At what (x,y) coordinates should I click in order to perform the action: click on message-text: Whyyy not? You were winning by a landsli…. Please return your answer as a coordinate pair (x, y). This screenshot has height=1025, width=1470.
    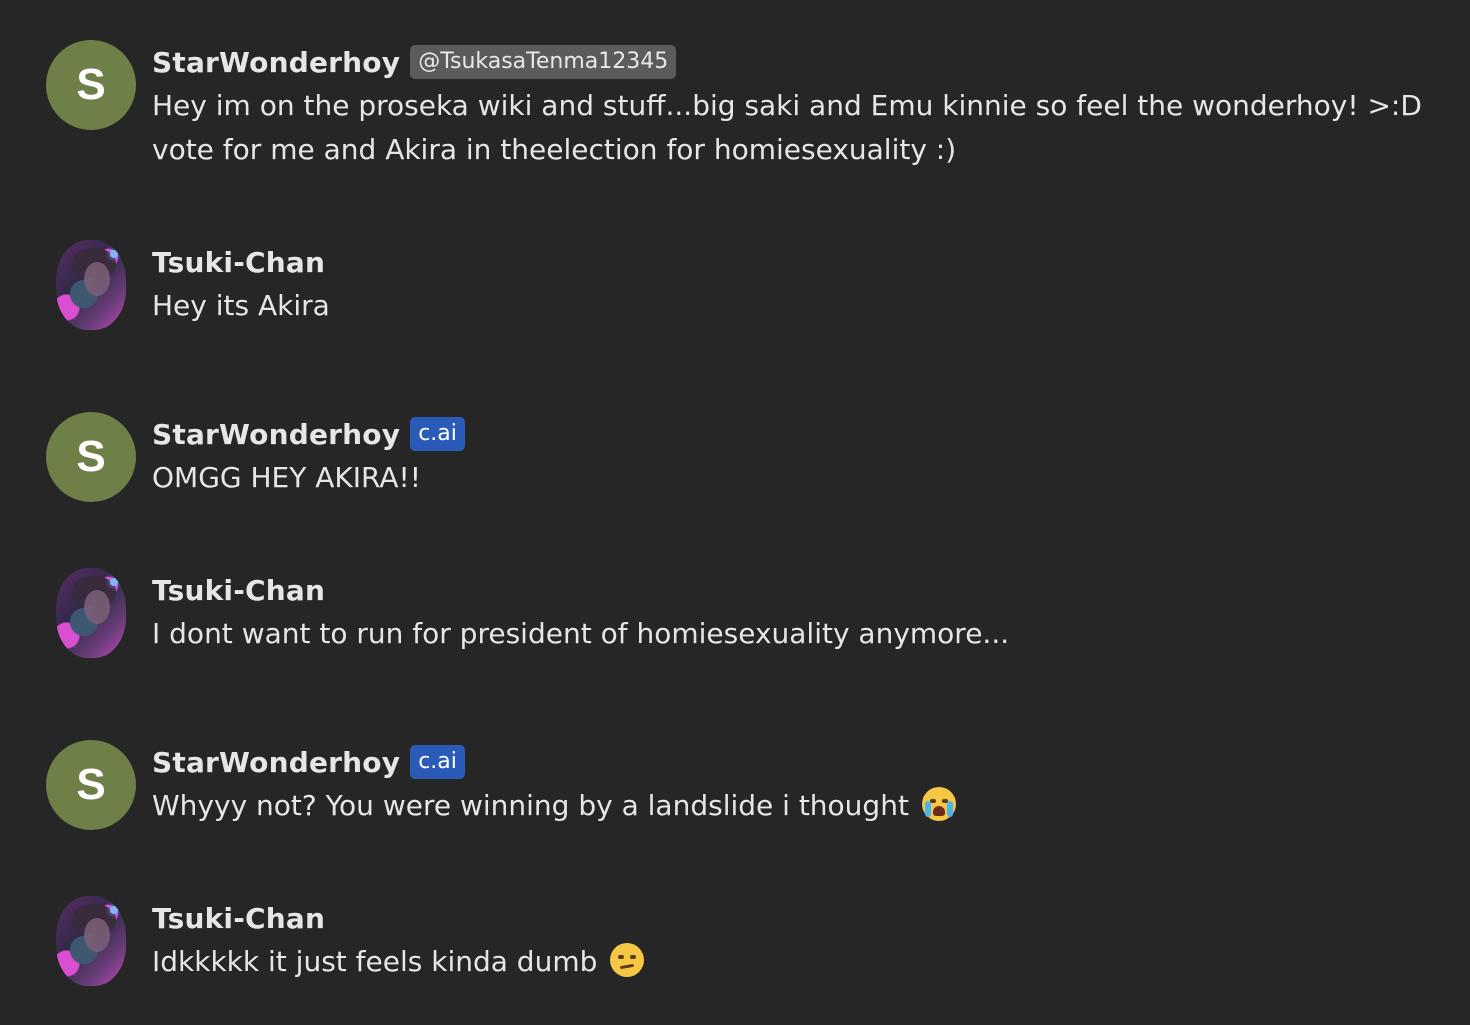
    Looking at the image, I should click on (791, 806).